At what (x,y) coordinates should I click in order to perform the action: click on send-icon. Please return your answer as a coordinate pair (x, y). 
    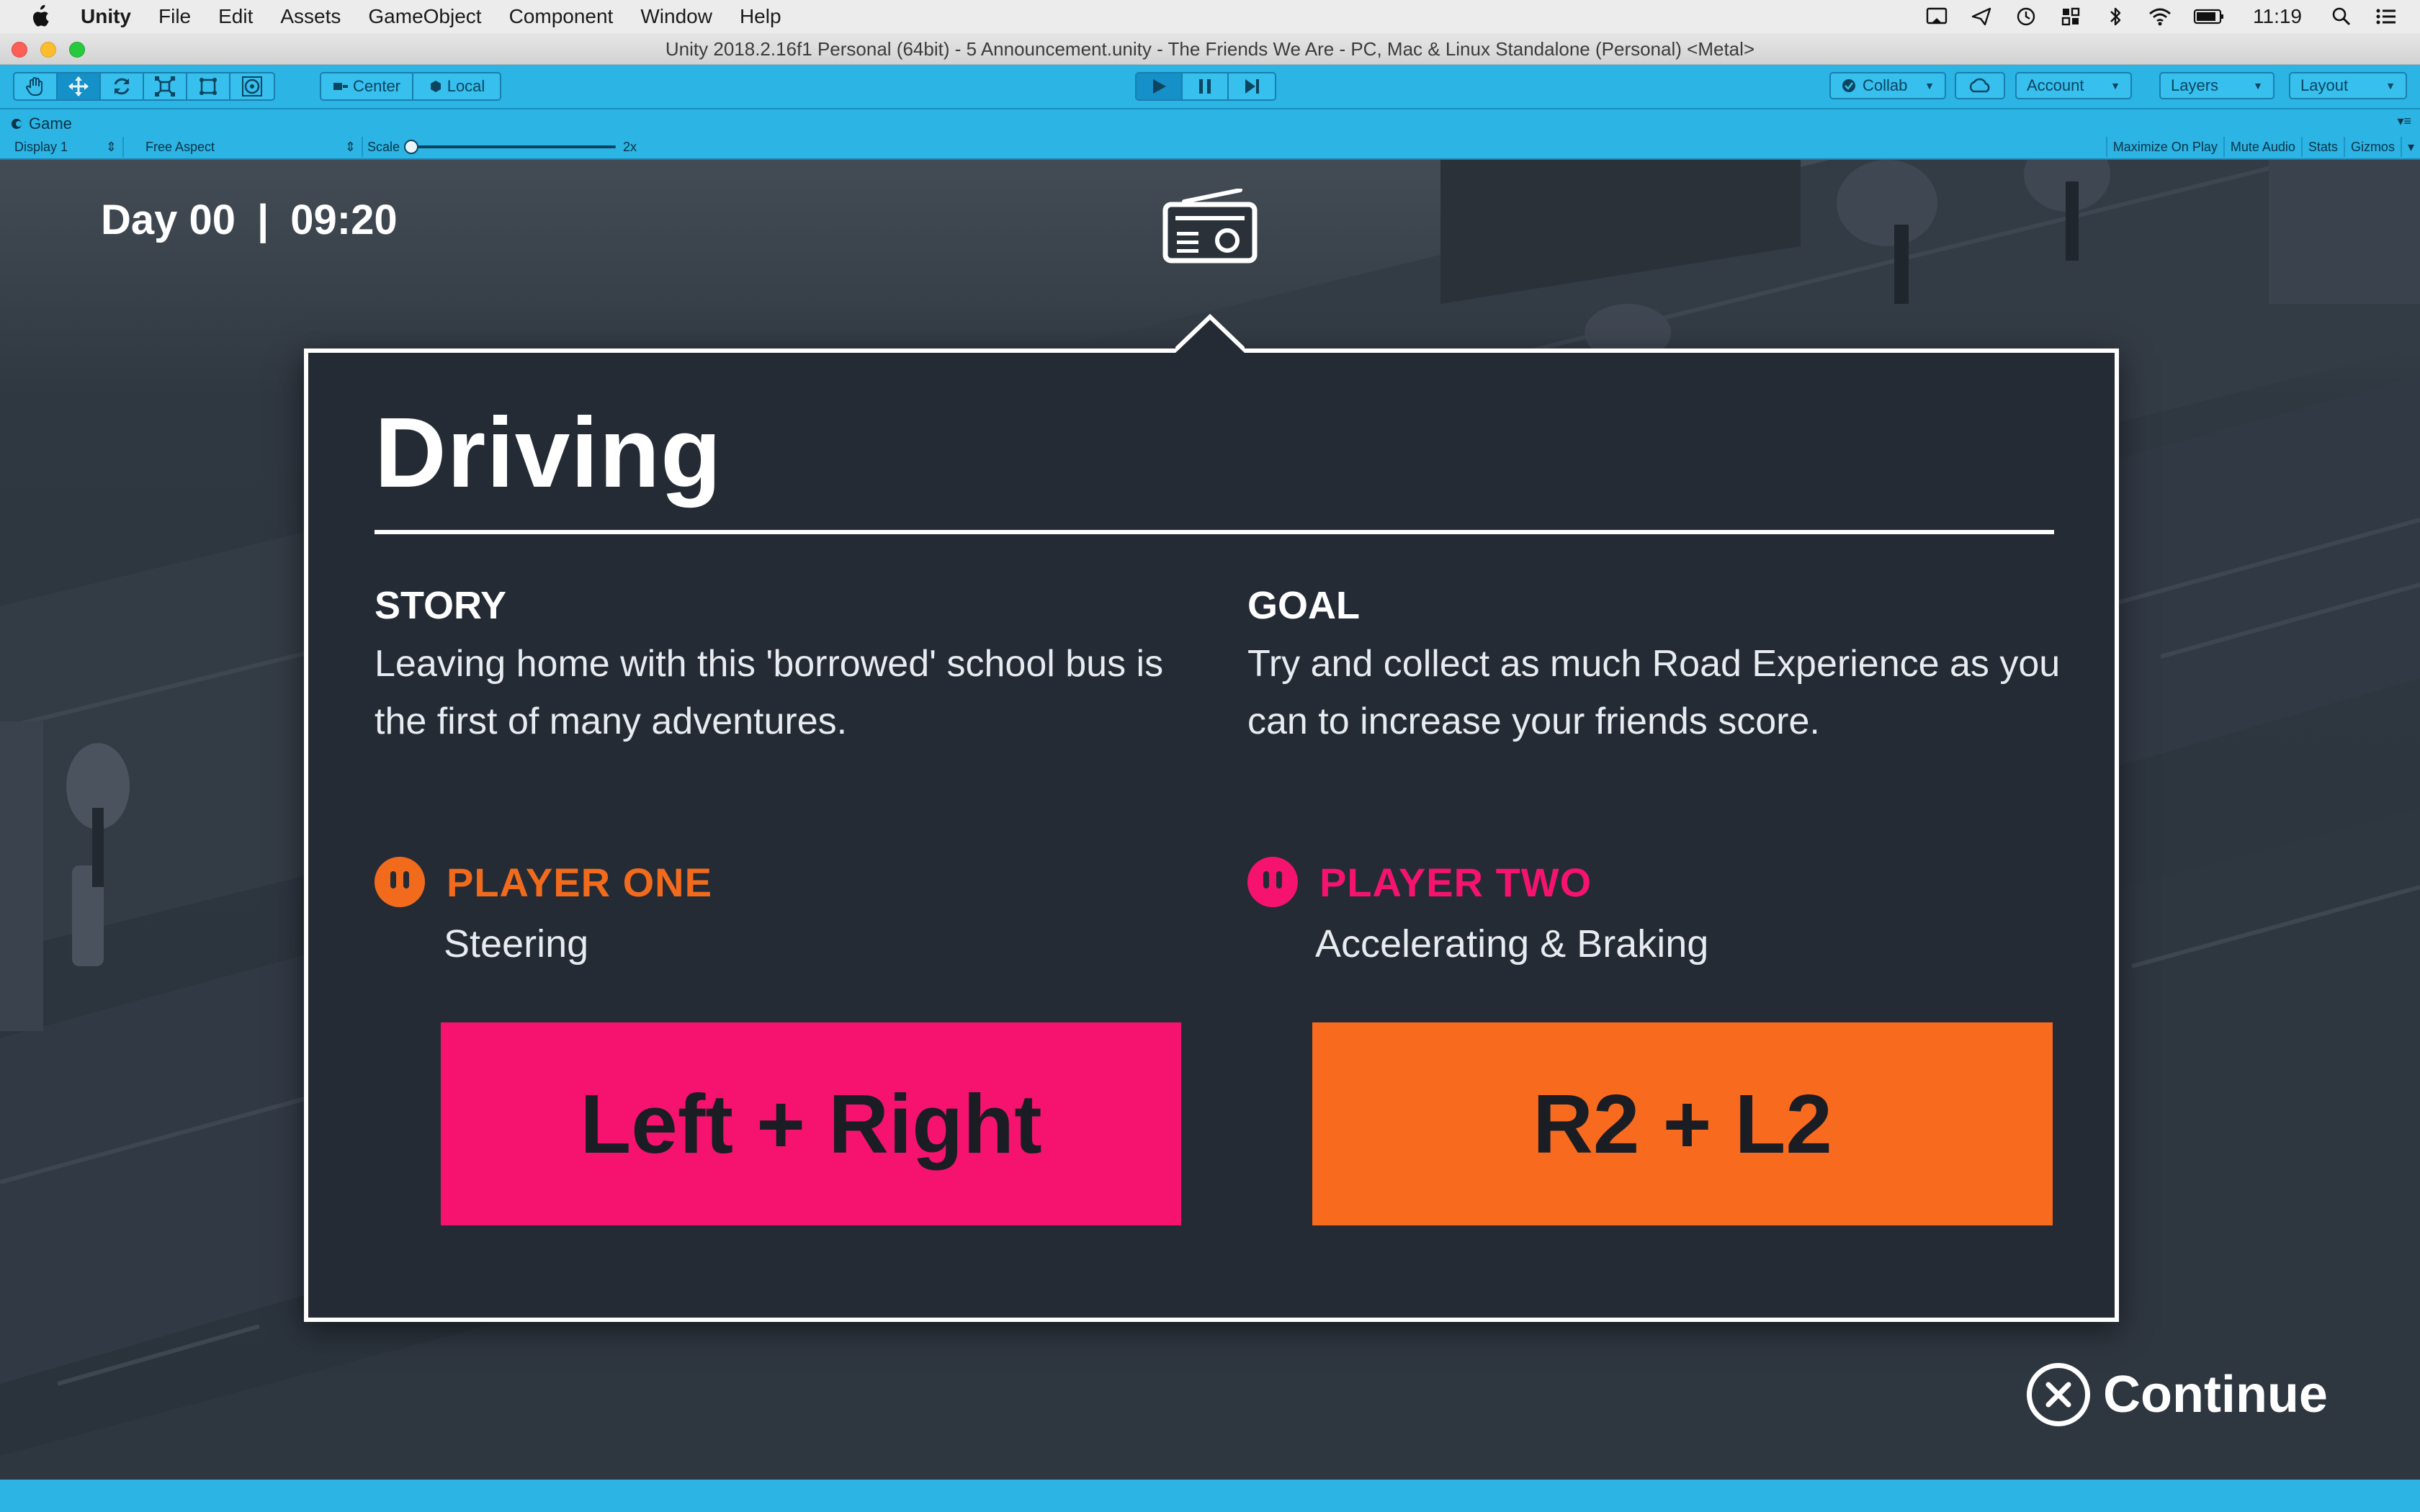
    Looking at the image, I should click on (1981, 16).